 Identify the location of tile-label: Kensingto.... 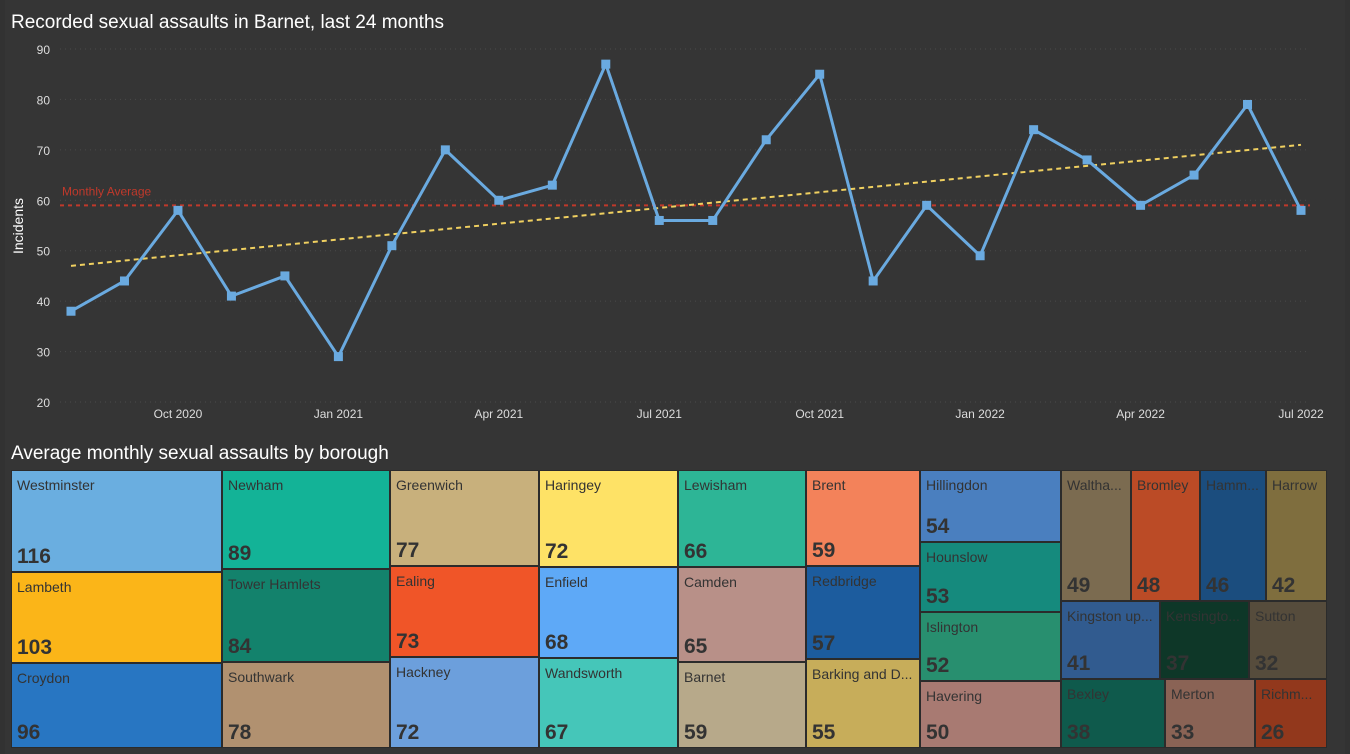
(1203, 616).